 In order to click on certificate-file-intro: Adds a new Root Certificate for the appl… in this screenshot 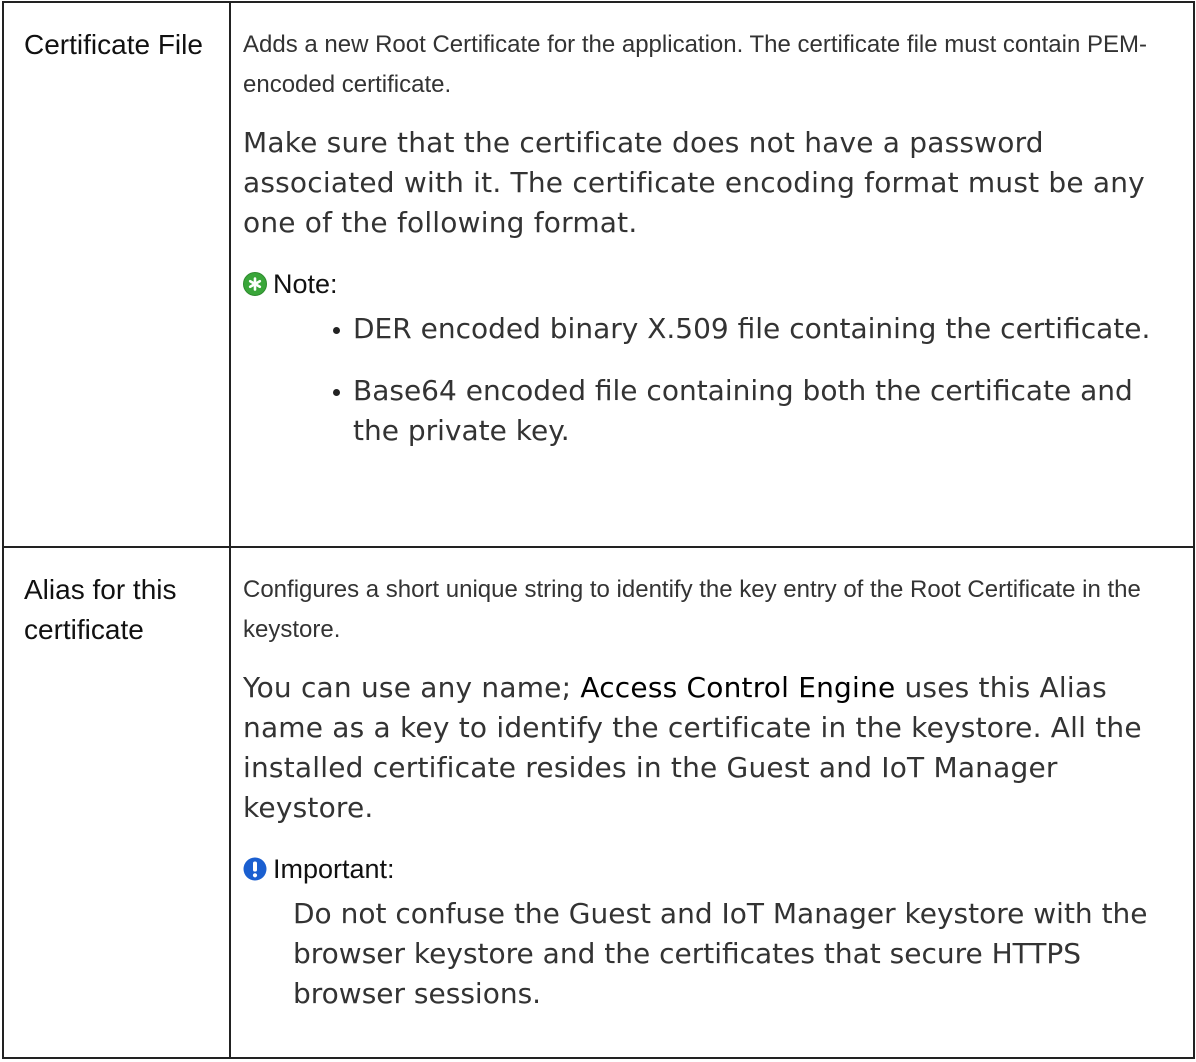, I will do `click(695, 64)`.